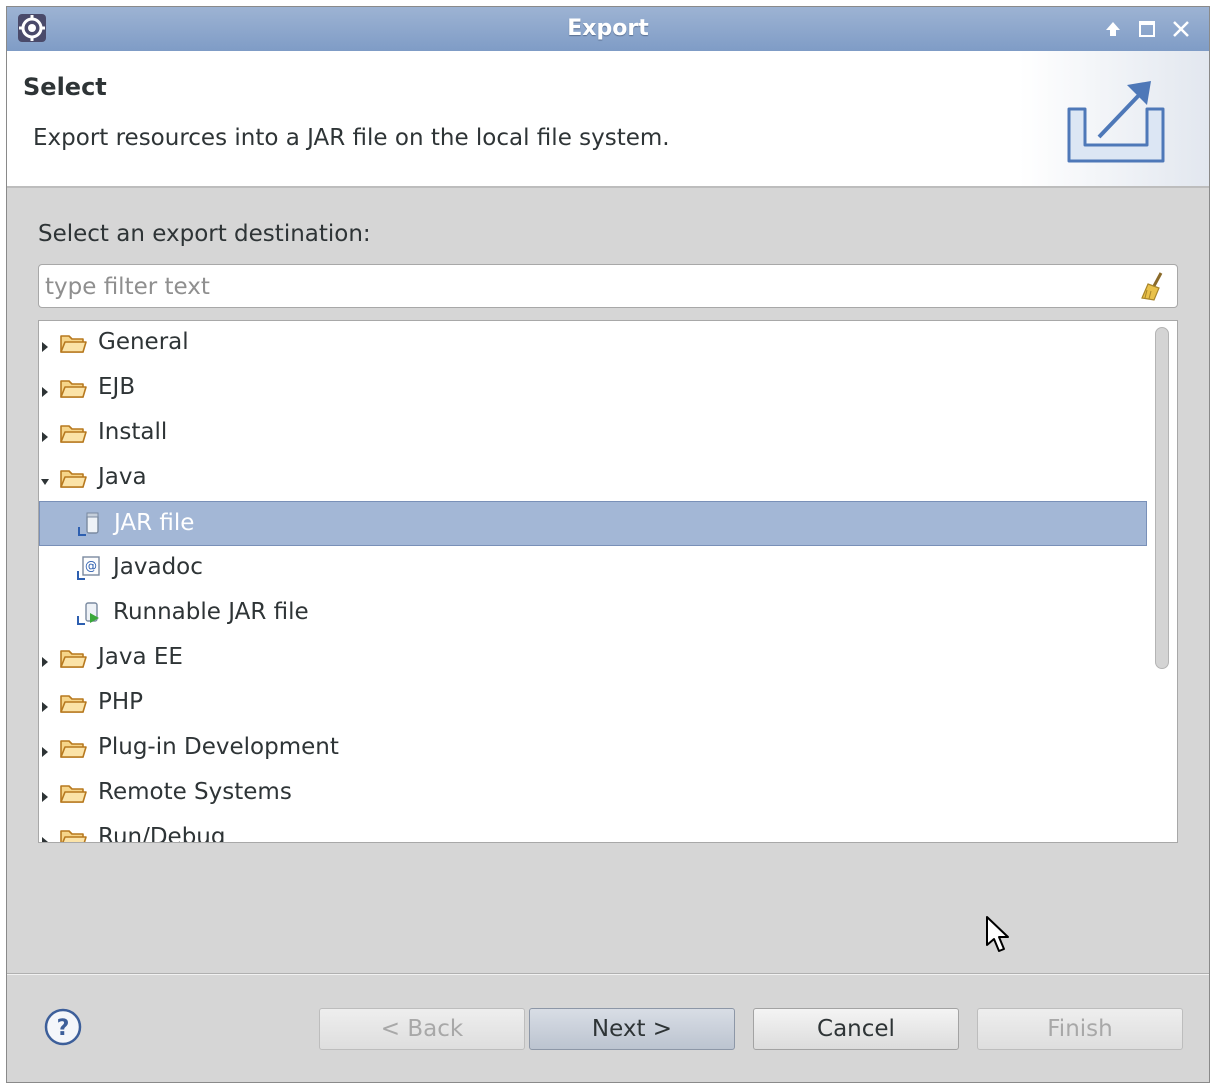 This screenshot has height=1083, width=1216. I want to click on runnable-jar-icon, so click(89, 613).